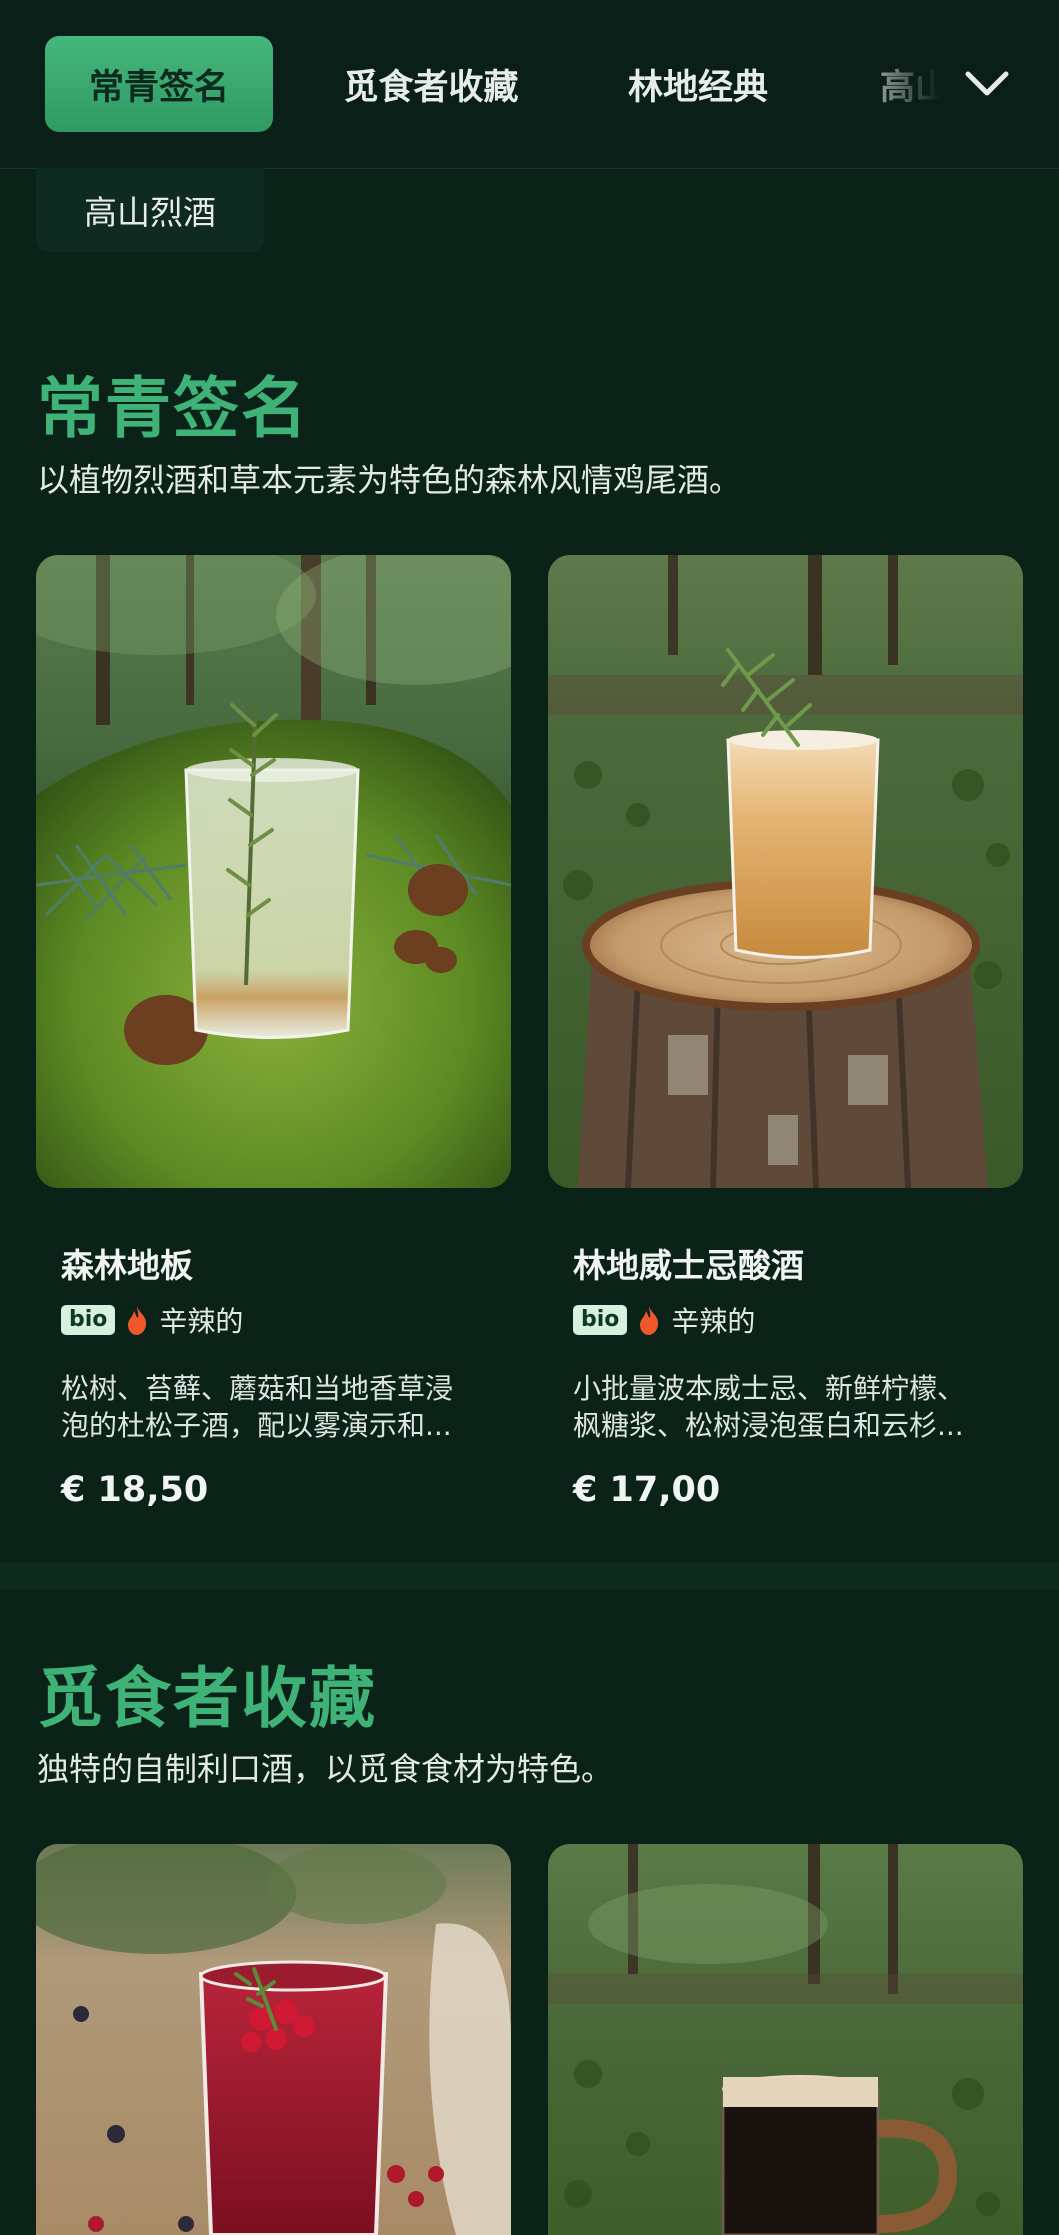 Image resolution: width=1059 pixels, height=2235 pixels. I want to click on menu-item-name: 林地威士忌酸酒, so click(688, 1263).